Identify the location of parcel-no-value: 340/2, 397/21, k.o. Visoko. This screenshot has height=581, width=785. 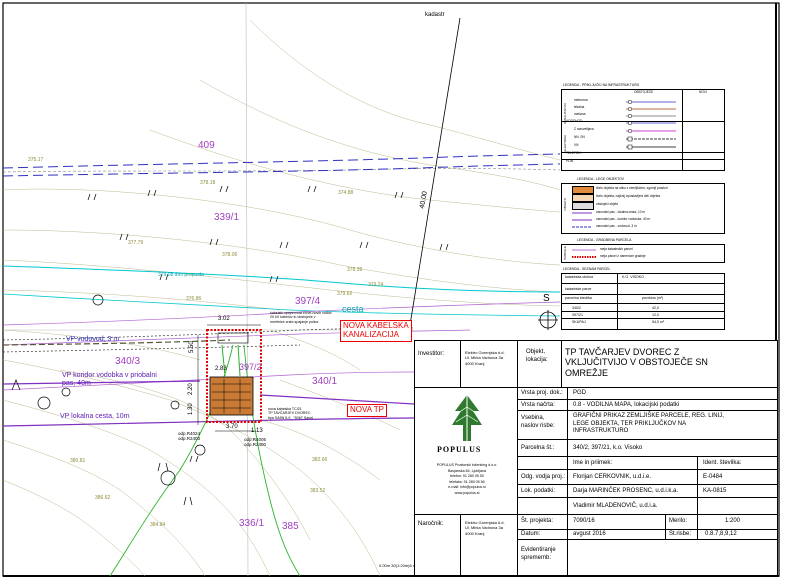
(608, 448).